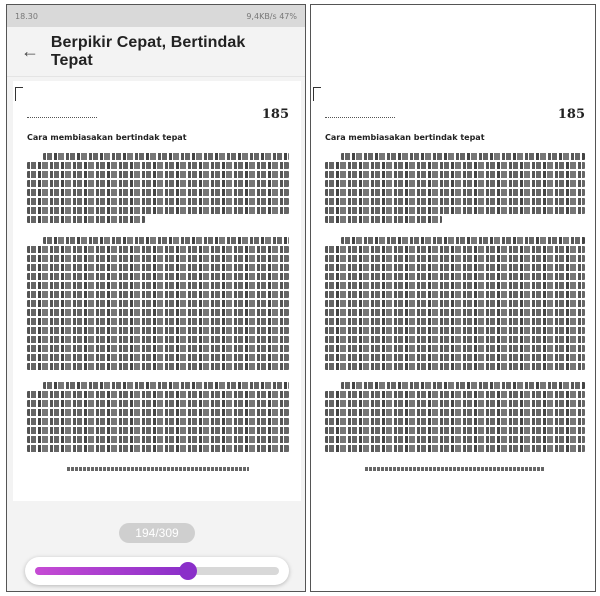 This screenshot has height=596, width=600. What do you see at coordinates (271, 16) in the screenshot?
I see `status-indicators: 9,4KB/s 47%` at bounding box center [271, 16].